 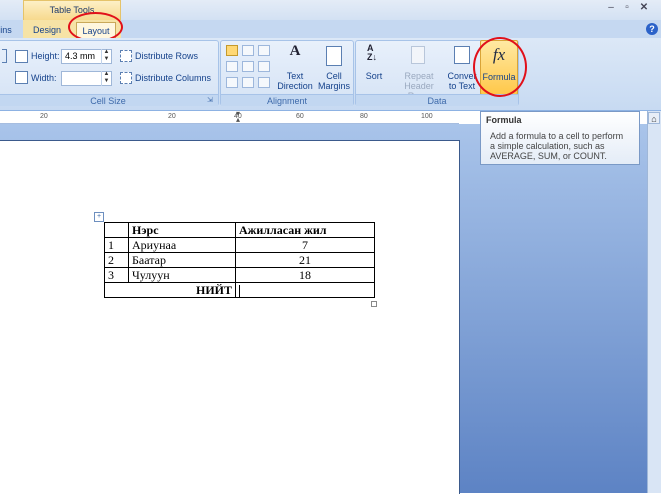 I want to click on table-row: НИЙТ, so click(x=239, y=290).